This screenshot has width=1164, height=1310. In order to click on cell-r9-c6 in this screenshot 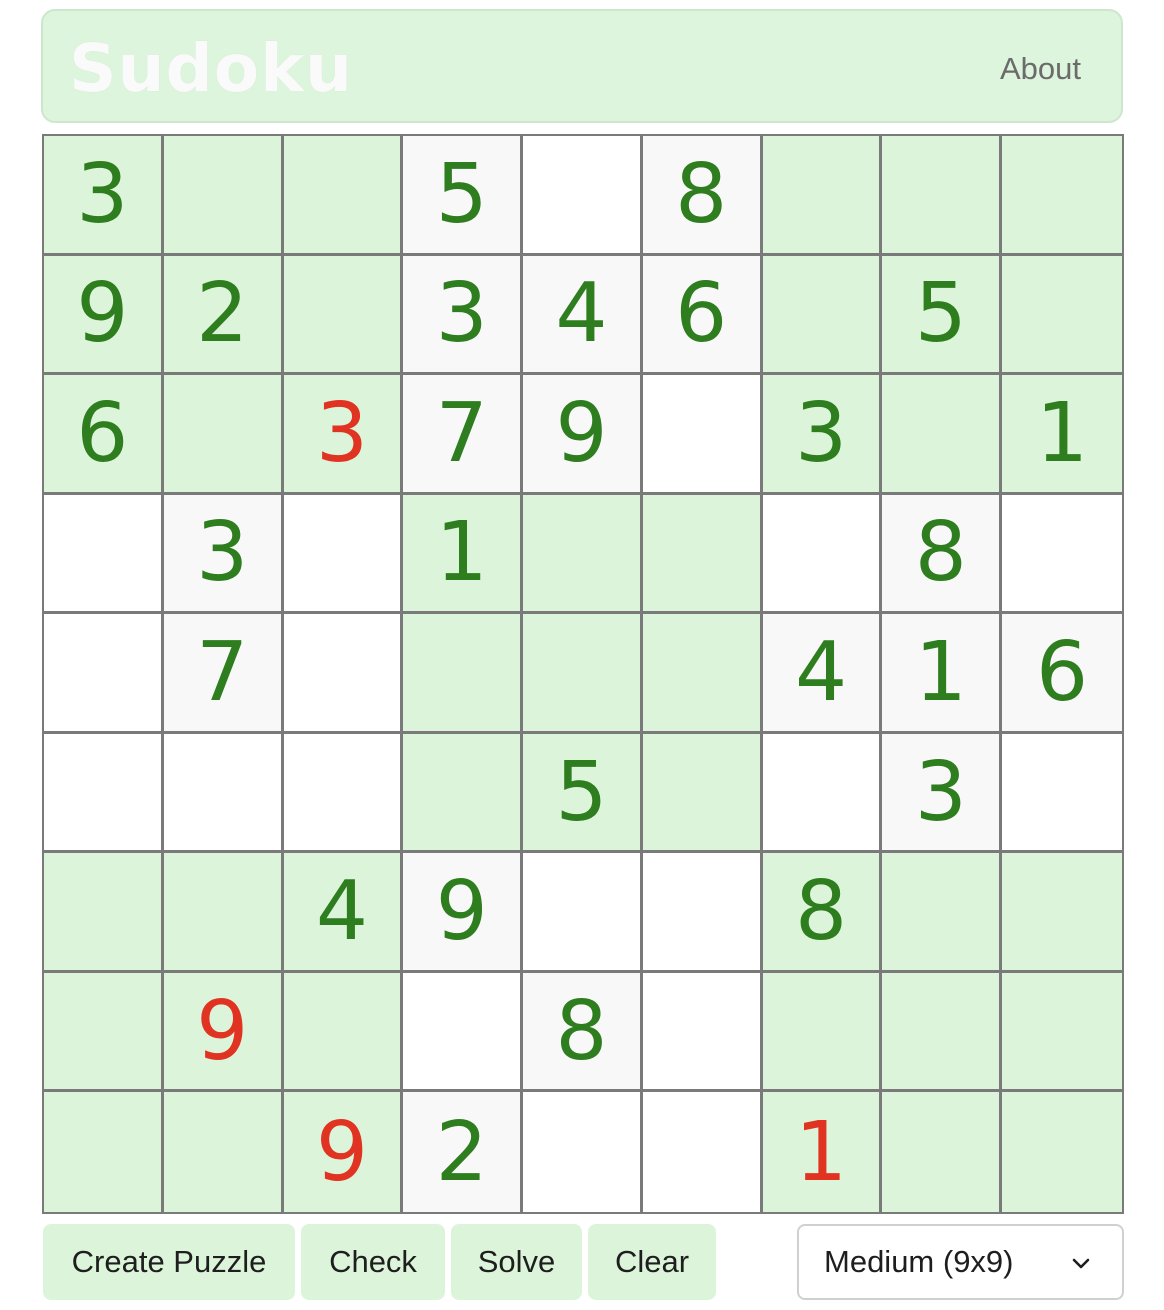, I will do `click(702, 1152)`.